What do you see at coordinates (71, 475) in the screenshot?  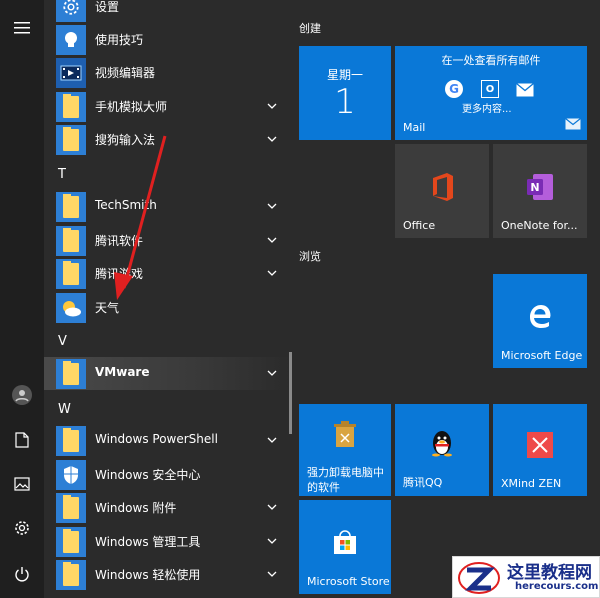 I see `shield-icon` at bounding box center [71, 475].